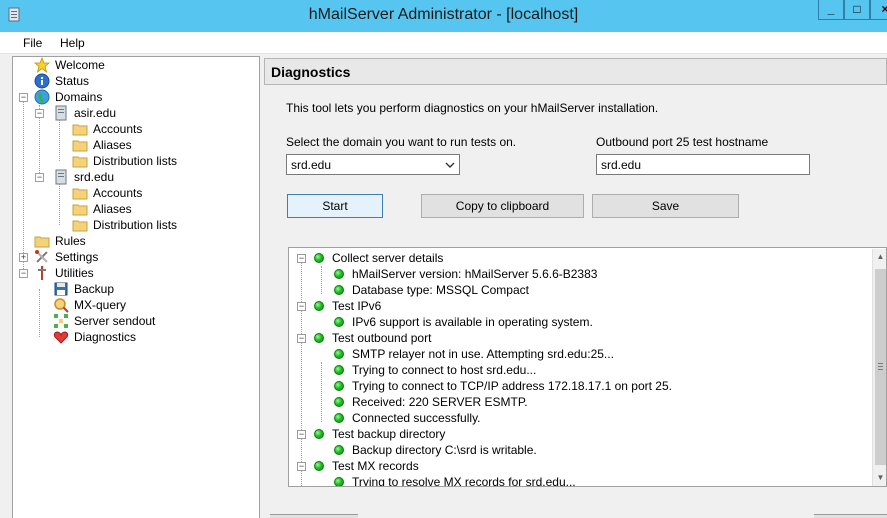 The width and height of the screenshot is (887, 518). I want to click on collapse-domains-icon: −, so click(23, 97).